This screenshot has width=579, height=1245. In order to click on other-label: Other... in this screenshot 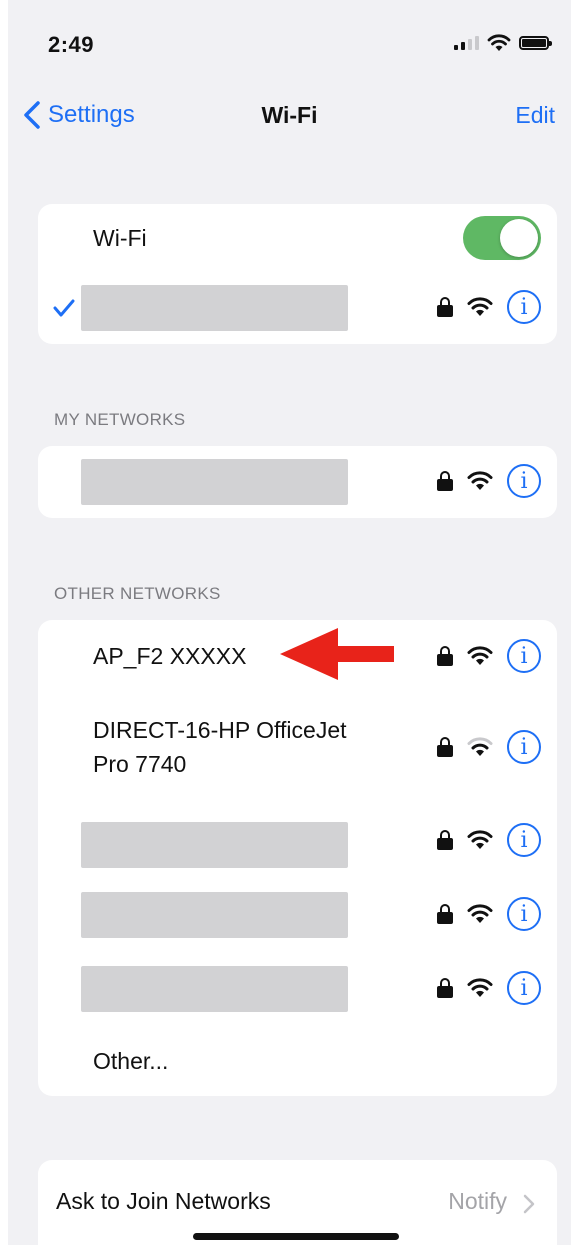, I will do `click(131, 1061)`.